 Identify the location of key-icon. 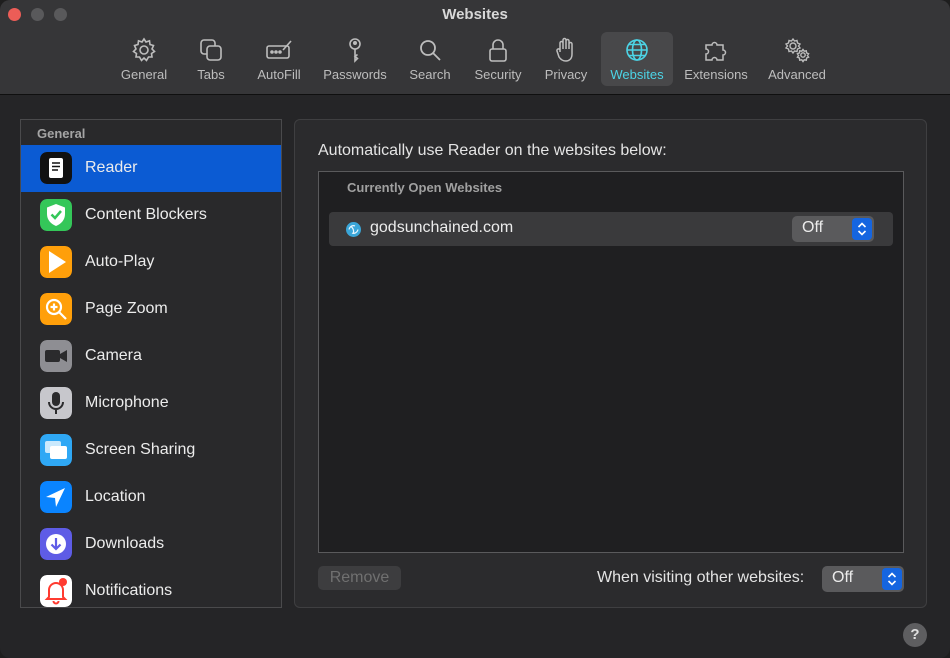
(355, 50).